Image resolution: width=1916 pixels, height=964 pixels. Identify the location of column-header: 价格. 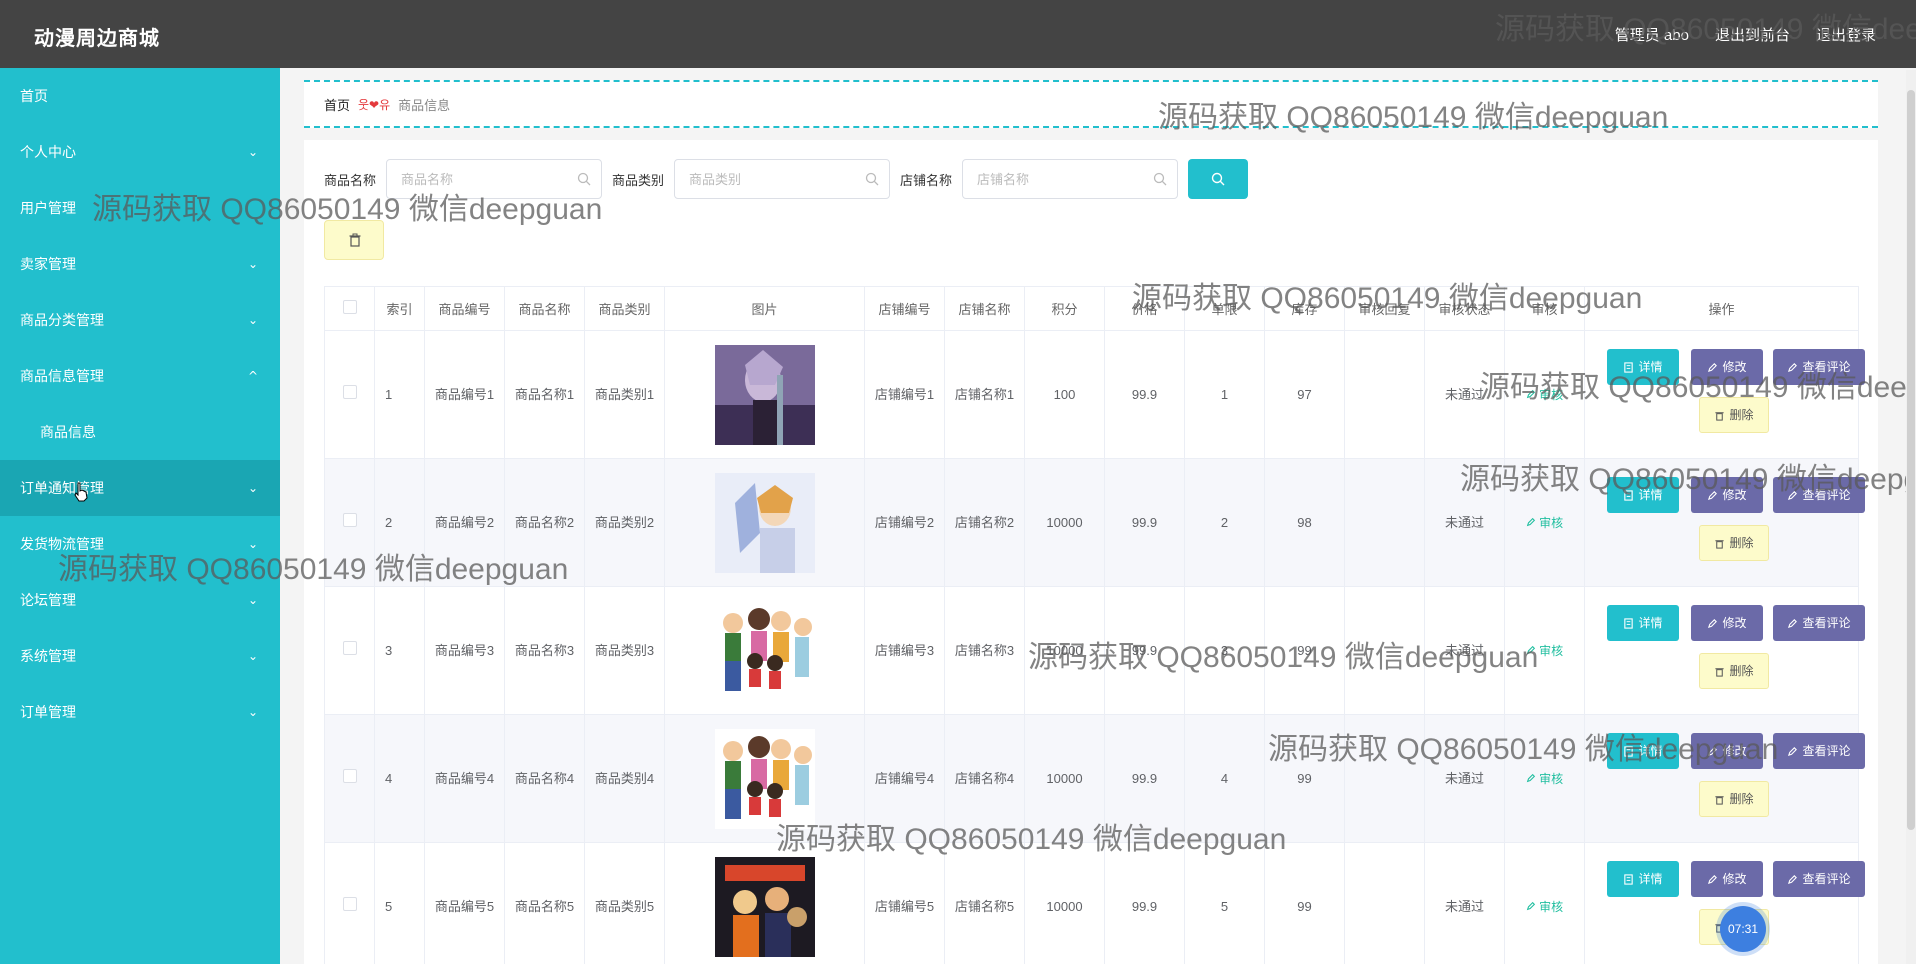
(1144, 308).